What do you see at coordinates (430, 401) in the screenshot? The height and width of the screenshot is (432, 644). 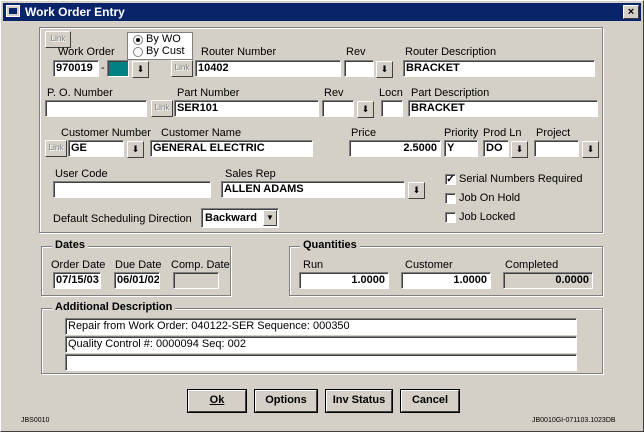 I see `cancel-button: Cancel` at bounding box center [430, 401].